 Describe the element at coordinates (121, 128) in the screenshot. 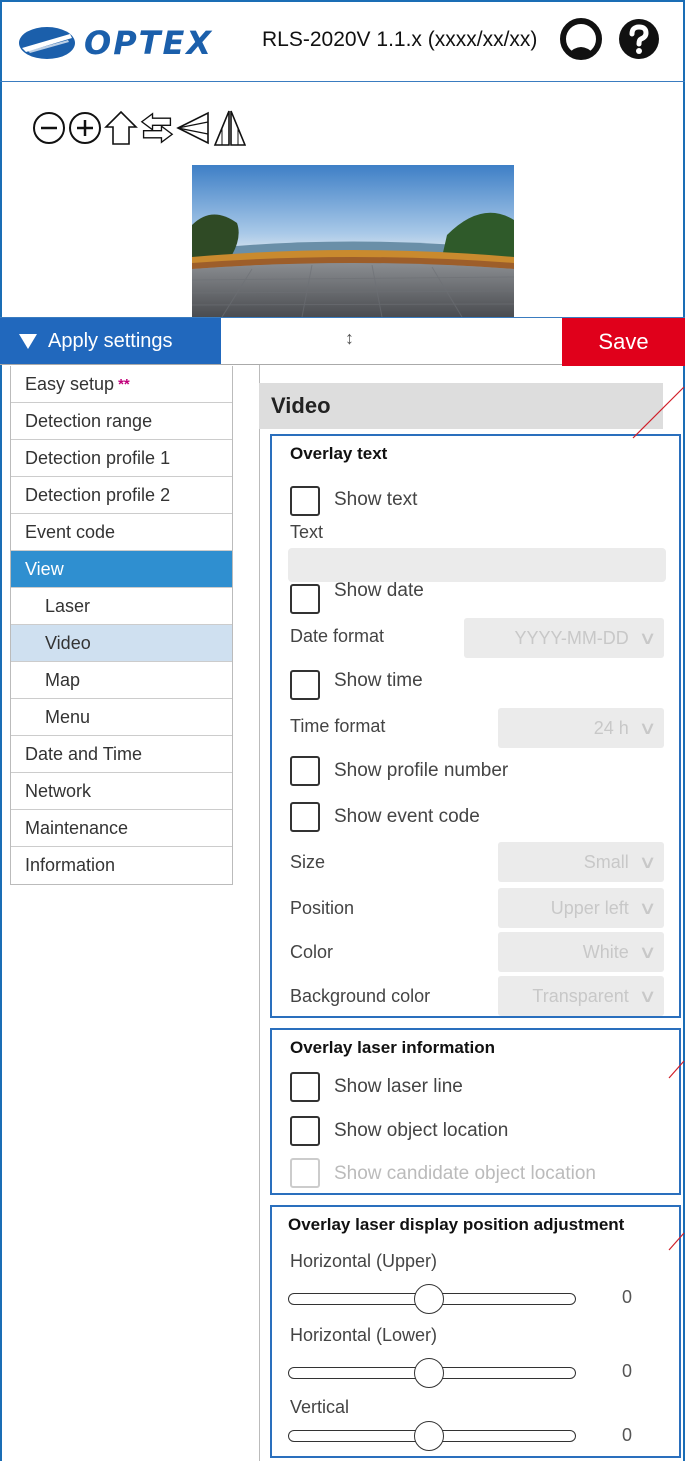

I see `home-icon` at that location.